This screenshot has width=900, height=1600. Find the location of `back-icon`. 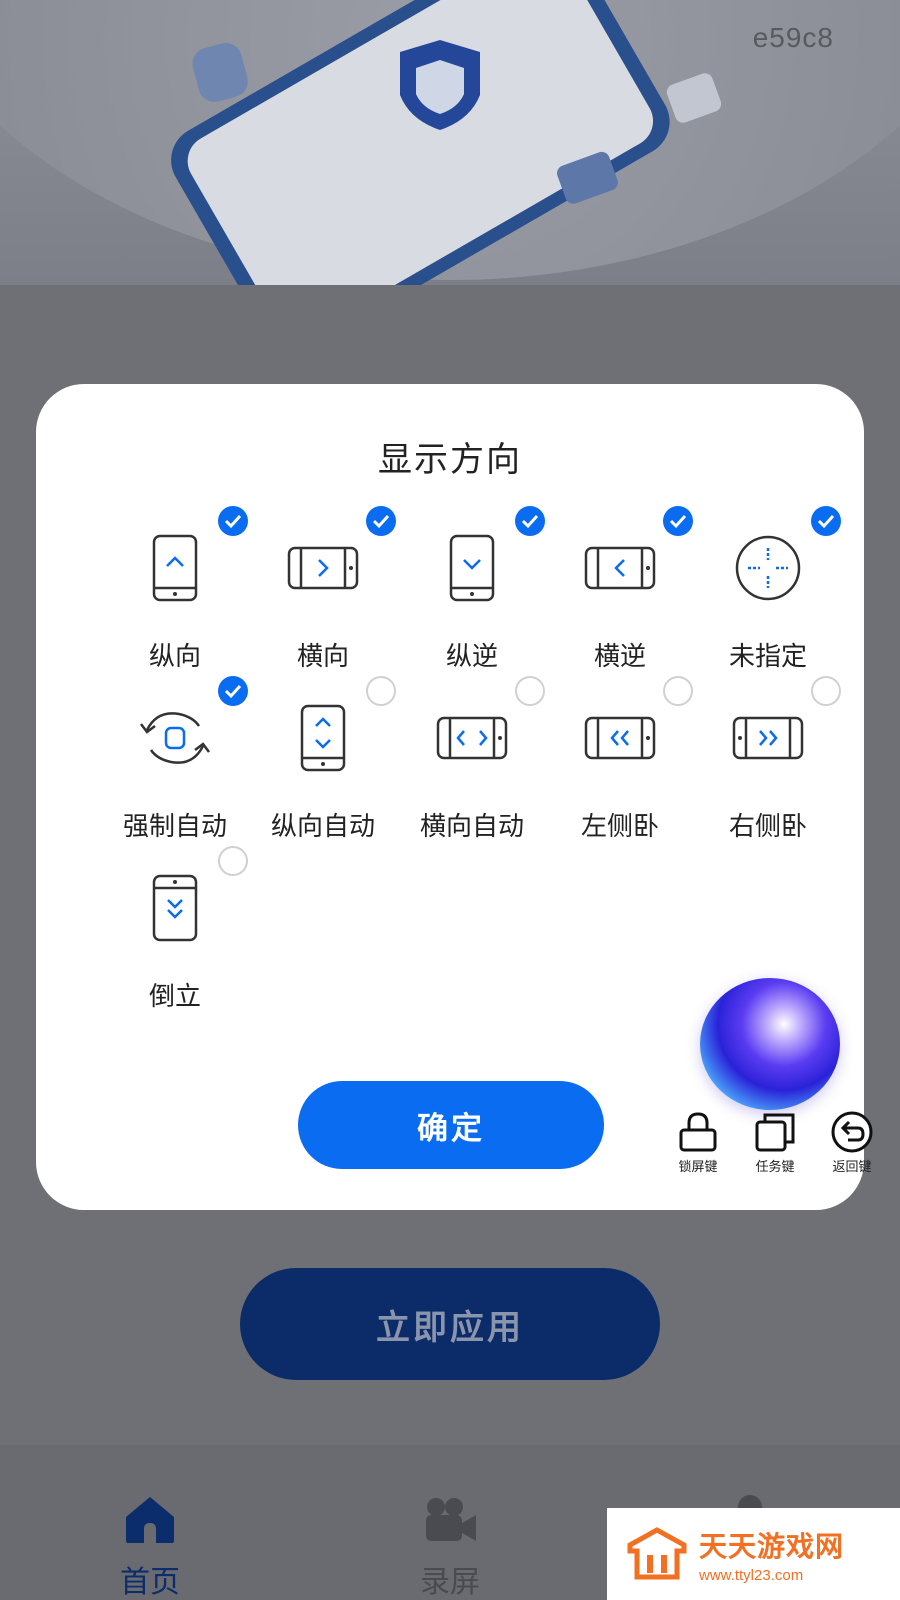

back-icon is located at coordinates (852, 1132).